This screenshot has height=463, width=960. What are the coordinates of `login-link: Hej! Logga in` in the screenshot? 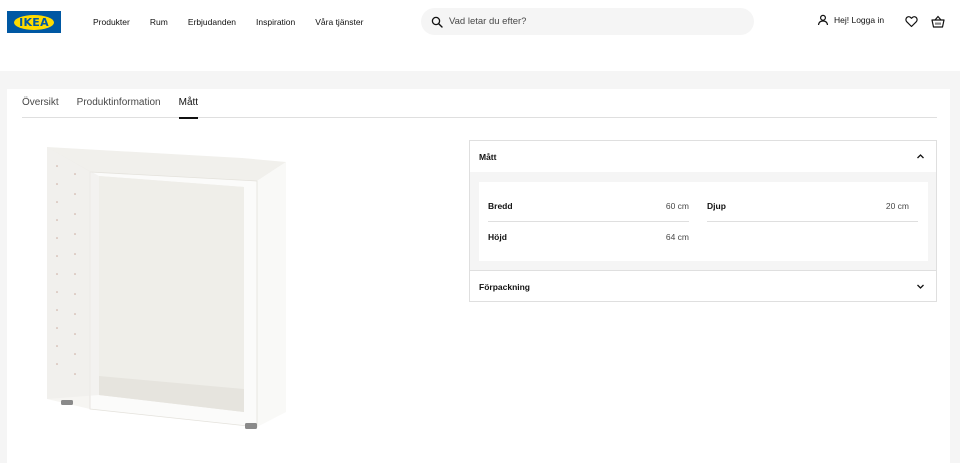 It's located at (850, 20).